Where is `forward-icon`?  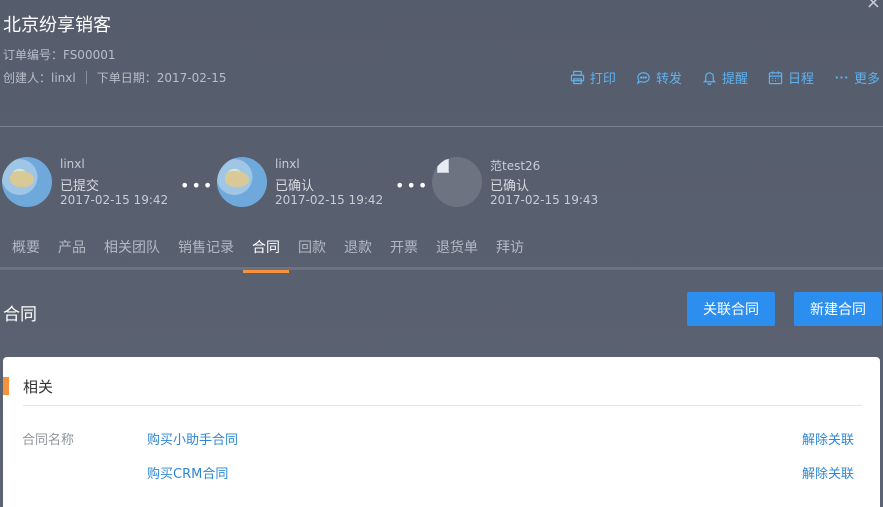
forward-icon is located at coordinates (643, 78).